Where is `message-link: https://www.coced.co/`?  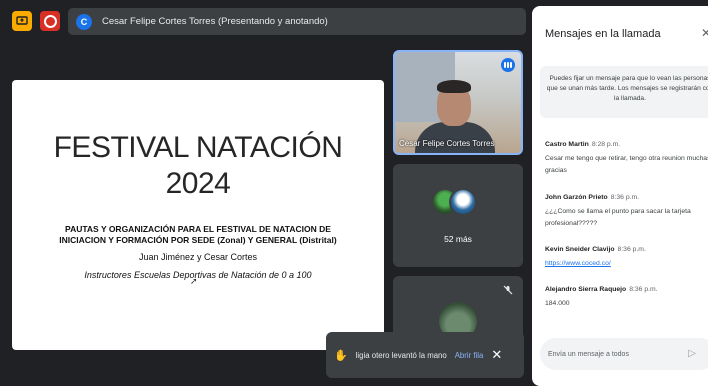 message-link: https://www.coced.co/ is located at coordinates (626, 264).